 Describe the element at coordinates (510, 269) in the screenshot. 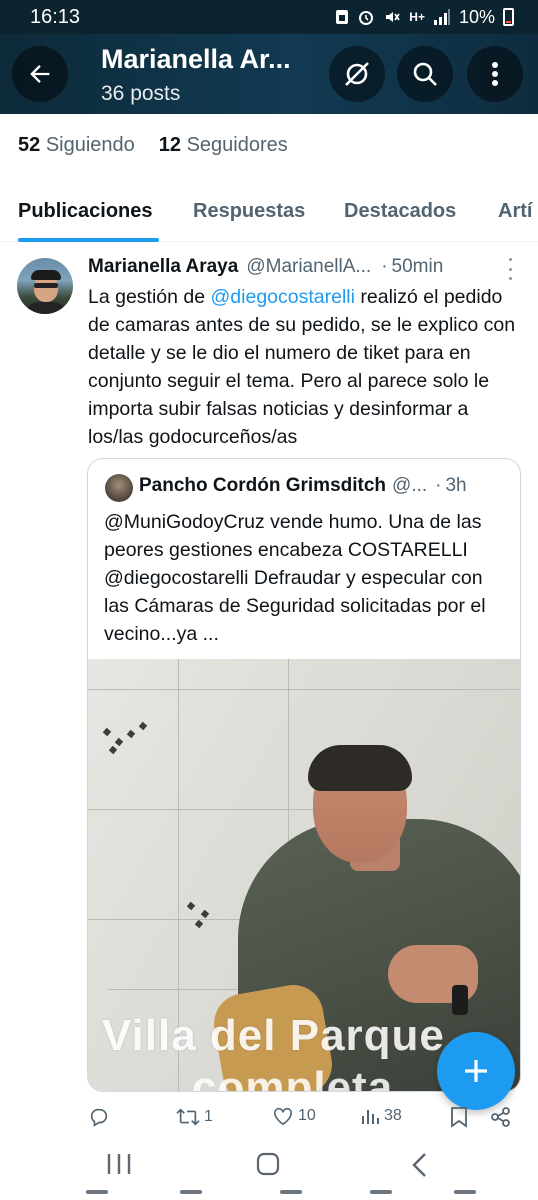

I see `tweet-more-icon` at that location.